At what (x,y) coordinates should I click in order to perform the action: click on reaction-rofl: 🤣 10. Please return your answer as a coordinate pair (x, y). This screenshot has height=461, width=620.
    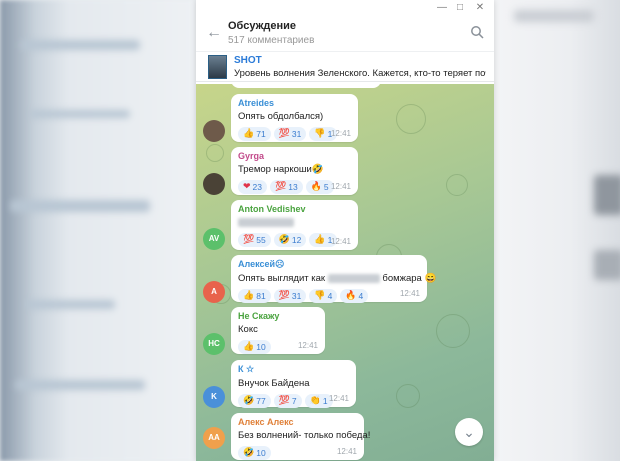
    Looking at the image, I should click on (254, 453).